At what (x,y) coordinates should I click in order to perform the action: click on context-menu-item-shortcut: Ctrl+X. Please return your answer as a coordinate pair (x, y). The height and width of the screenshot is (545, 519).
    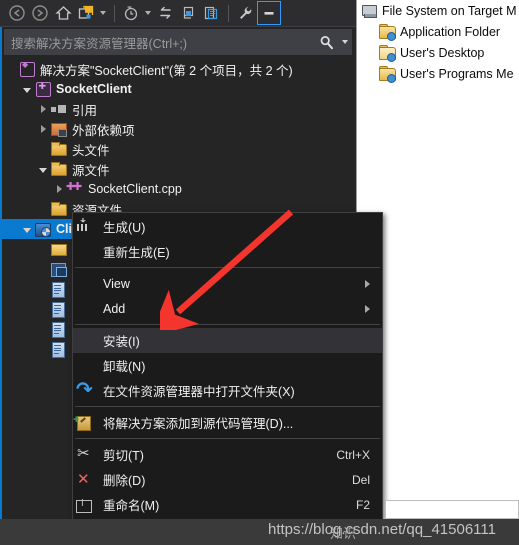
    Looking at the image, I should click on (353, 454).